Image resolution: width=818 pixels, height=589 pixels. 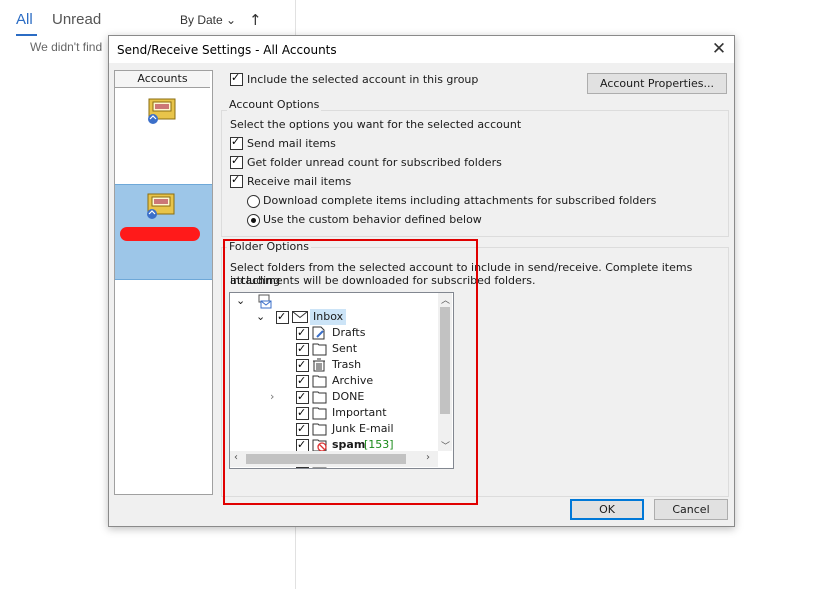 What do you see at coordinates (26, 35) in the screenshot?
I see `tab-all-underline` at bounding box center [26, 35].